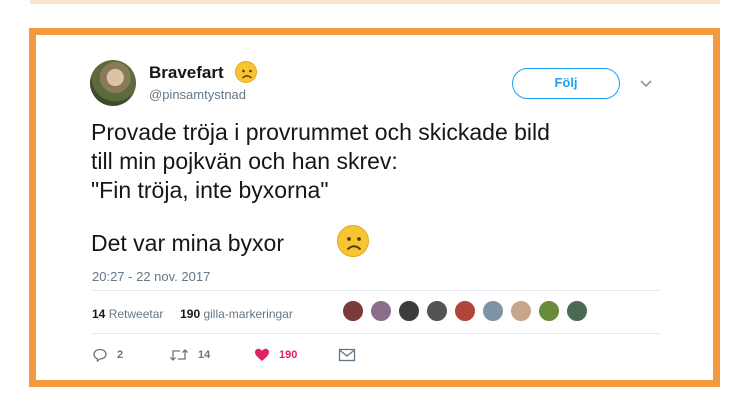 The width and height of the screenshot is (750, 405). I want to click on user-handle: @pinsamtystnad, so click(197, 94).